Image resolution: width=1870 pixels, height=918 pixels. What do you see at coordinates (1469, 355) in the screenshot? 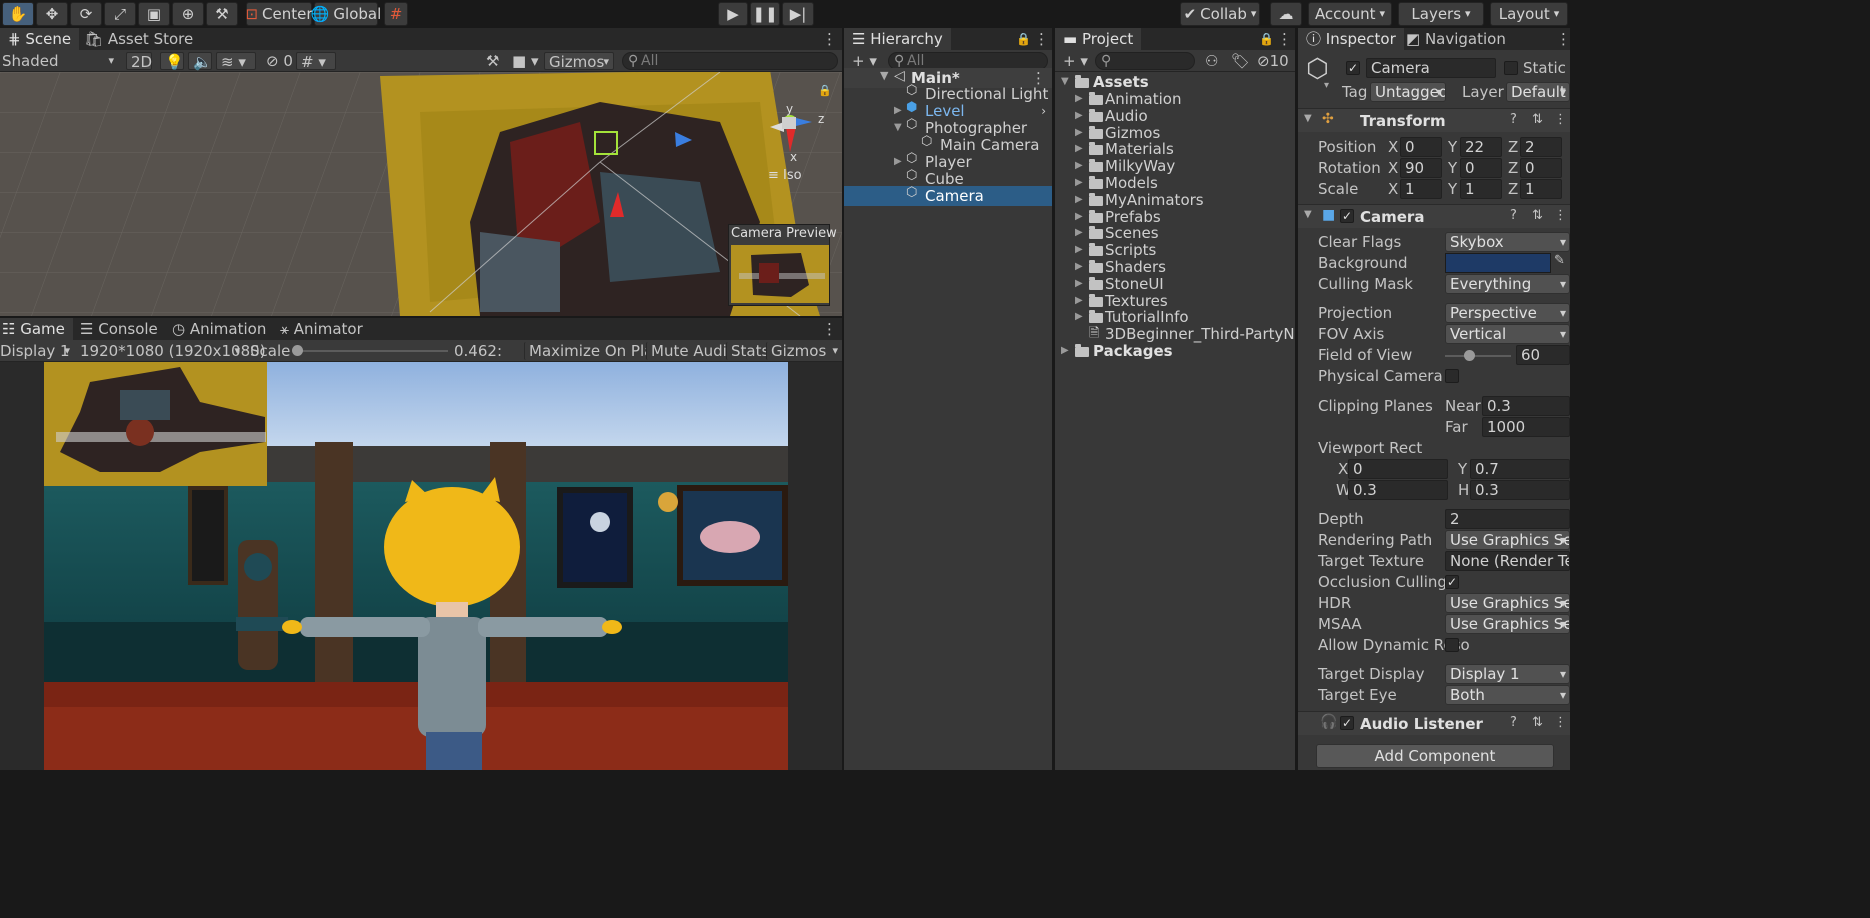
I see `fov-slider-thumb` at bounding box center [1469, 355].